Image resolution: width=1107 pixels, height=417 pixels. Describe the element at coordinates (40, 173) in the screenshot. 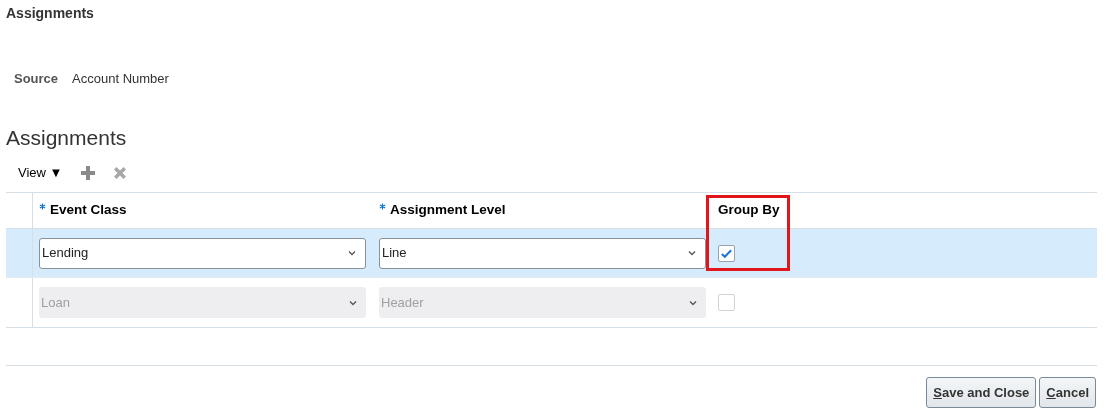

I see `view-menu: View ▼` at that location.